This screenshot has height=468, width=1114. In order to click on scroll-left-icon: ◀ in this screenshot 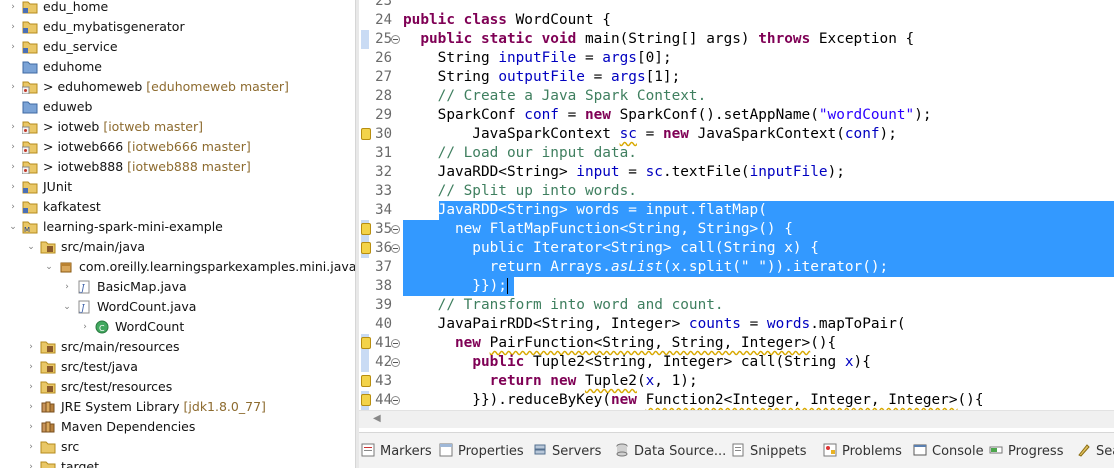, I will do `click(377, 418)`.